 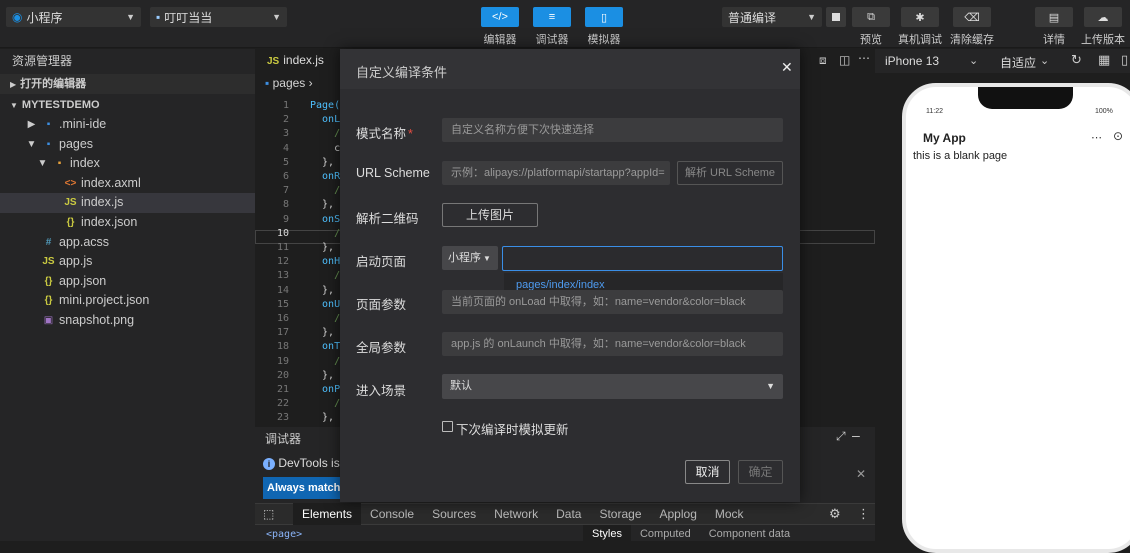 What do you see at coordinates (787, 67) in the screenshot?
I see `close-icon: ✕` at bounding box center [787, 67].